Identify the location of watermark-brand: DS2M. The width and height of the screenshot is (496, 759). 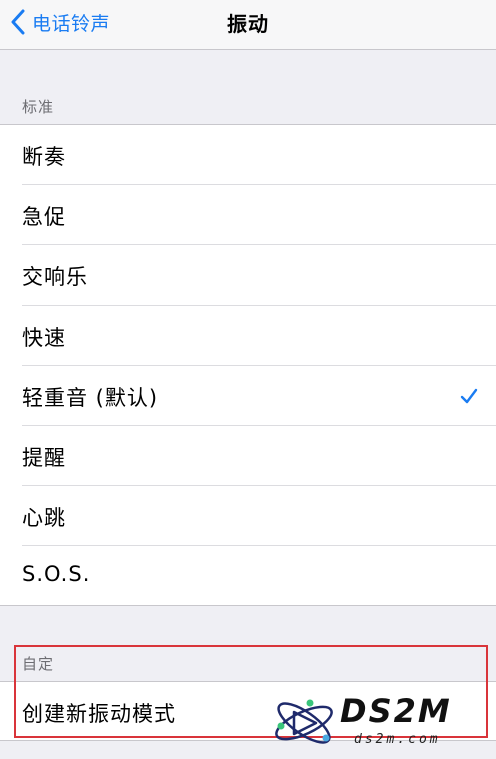
(396, 711).